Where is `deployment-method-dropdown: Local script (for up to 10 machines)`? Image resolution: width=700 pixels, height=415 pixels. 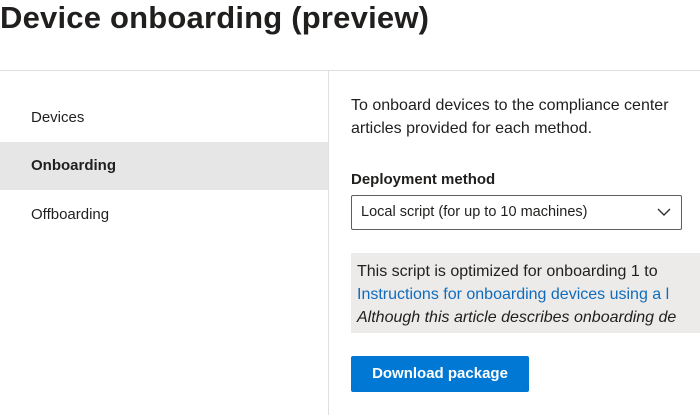 deployment-method-dropdown: Local script (for up to 10 machines) is located at coordinates (516, 212).